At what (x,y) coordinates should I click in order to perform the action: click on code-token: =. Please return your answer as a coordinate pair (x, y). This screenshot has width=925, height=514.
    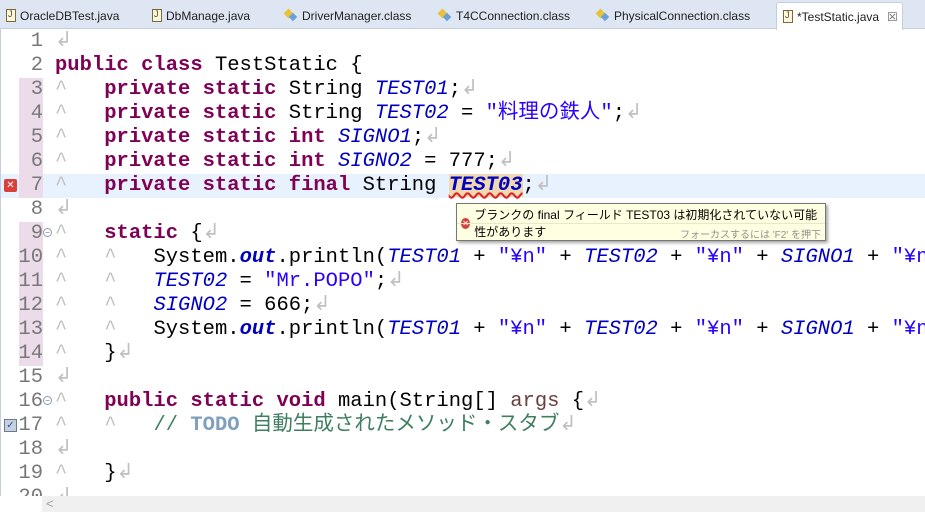
    Looking at the image, I should click on (467, 113).